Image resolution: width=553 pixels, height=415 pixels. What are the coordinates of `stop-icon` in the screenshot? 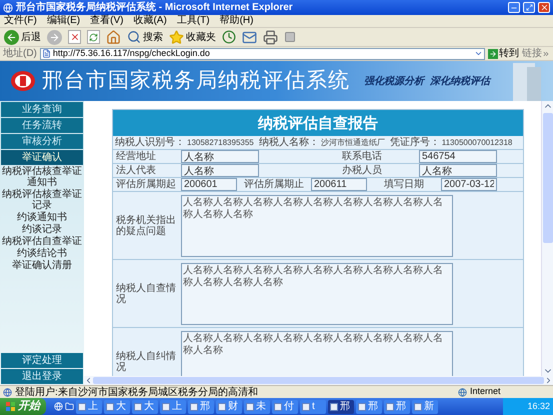 It's located at (74, 37).